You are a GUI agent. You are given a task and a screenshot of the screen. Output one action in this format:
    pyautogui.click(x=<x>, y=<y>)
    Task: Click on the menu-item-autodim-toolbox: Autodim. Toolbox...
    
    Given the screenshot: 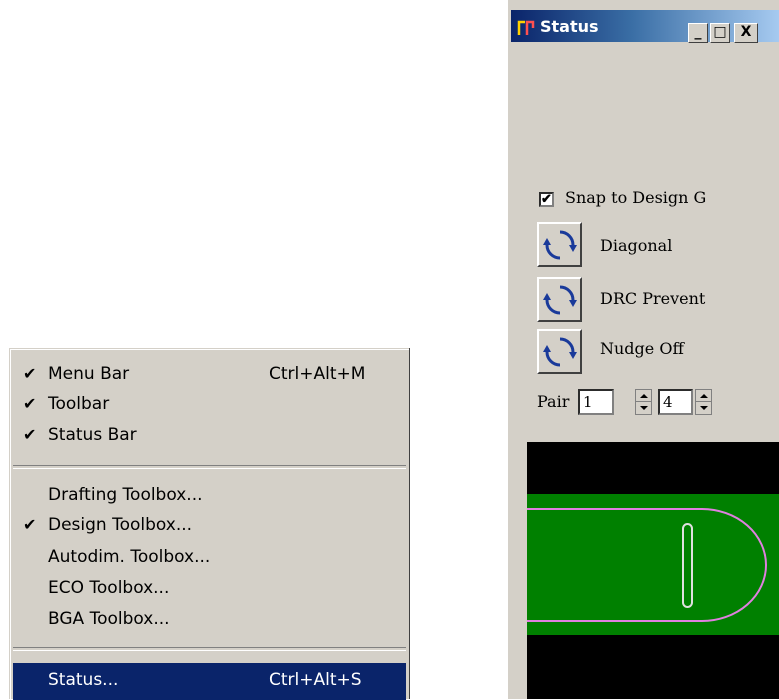 What is the action you would take?
    pyautogui.click(x=209, y=557)
    